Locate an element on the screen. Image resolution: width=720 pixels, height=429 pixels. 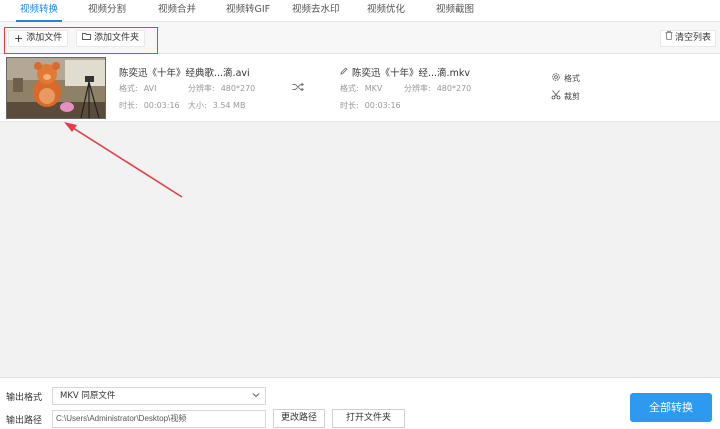
source-duration: 时长: 00:03:16 is located at coordinates (149, 105).